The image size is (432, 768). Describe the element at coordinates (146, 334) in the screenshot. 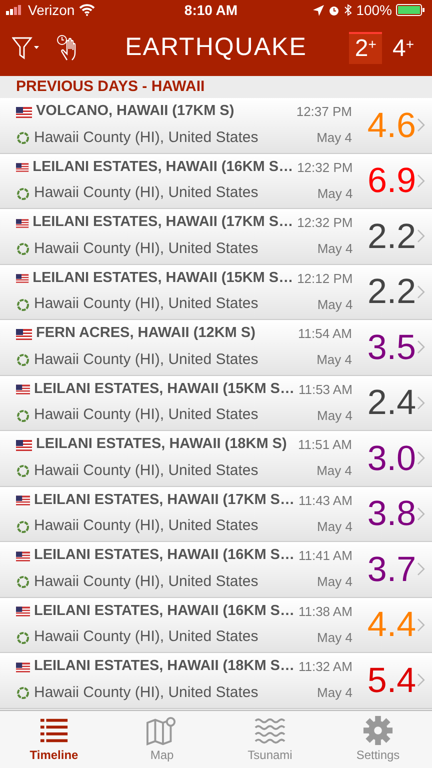

I see `quake-title: FERN ACRES, HAWAII (12KM S)` at that location.